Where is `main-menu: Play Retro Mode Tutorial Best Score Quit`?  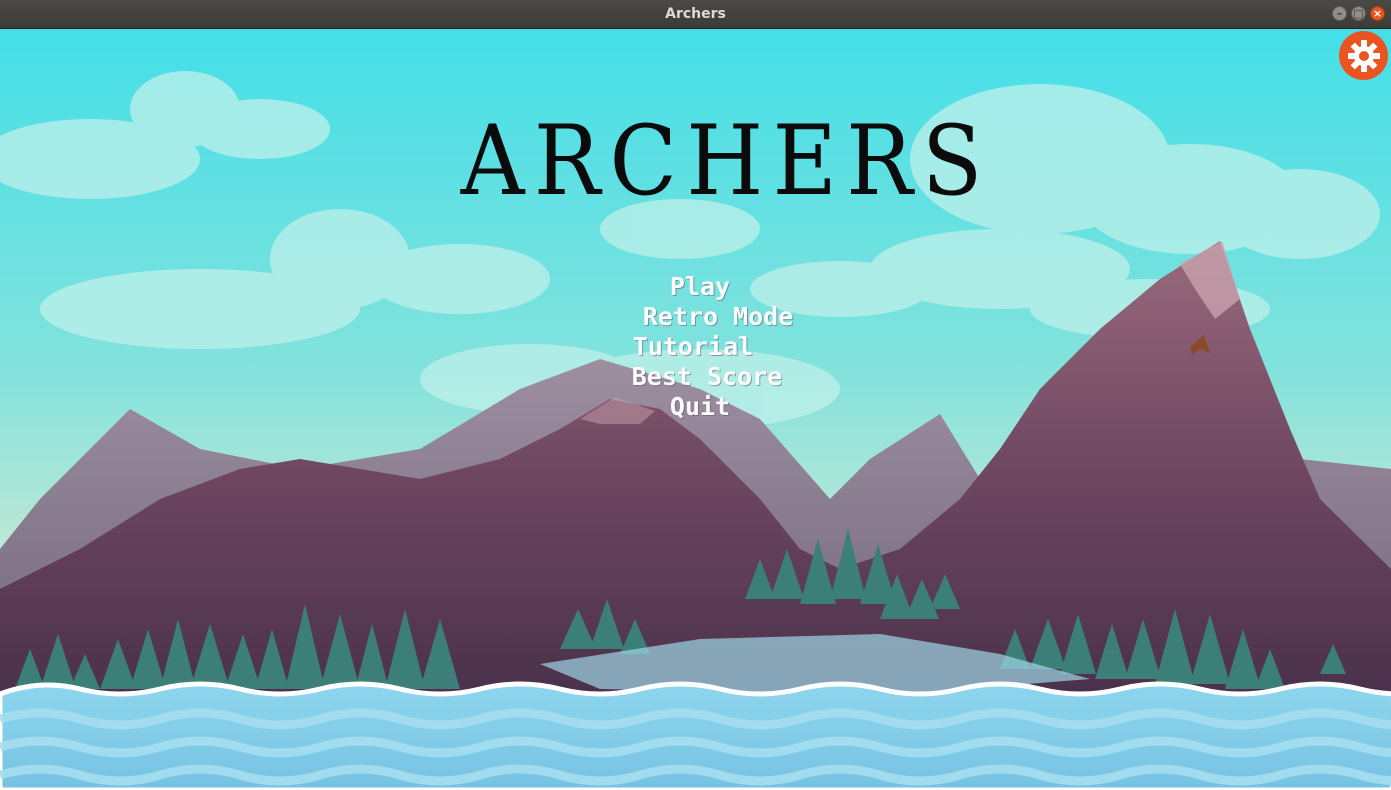 main-menu: Play Retro Mode Tutorial Best Score Quit is located at coordinates (700, 347).